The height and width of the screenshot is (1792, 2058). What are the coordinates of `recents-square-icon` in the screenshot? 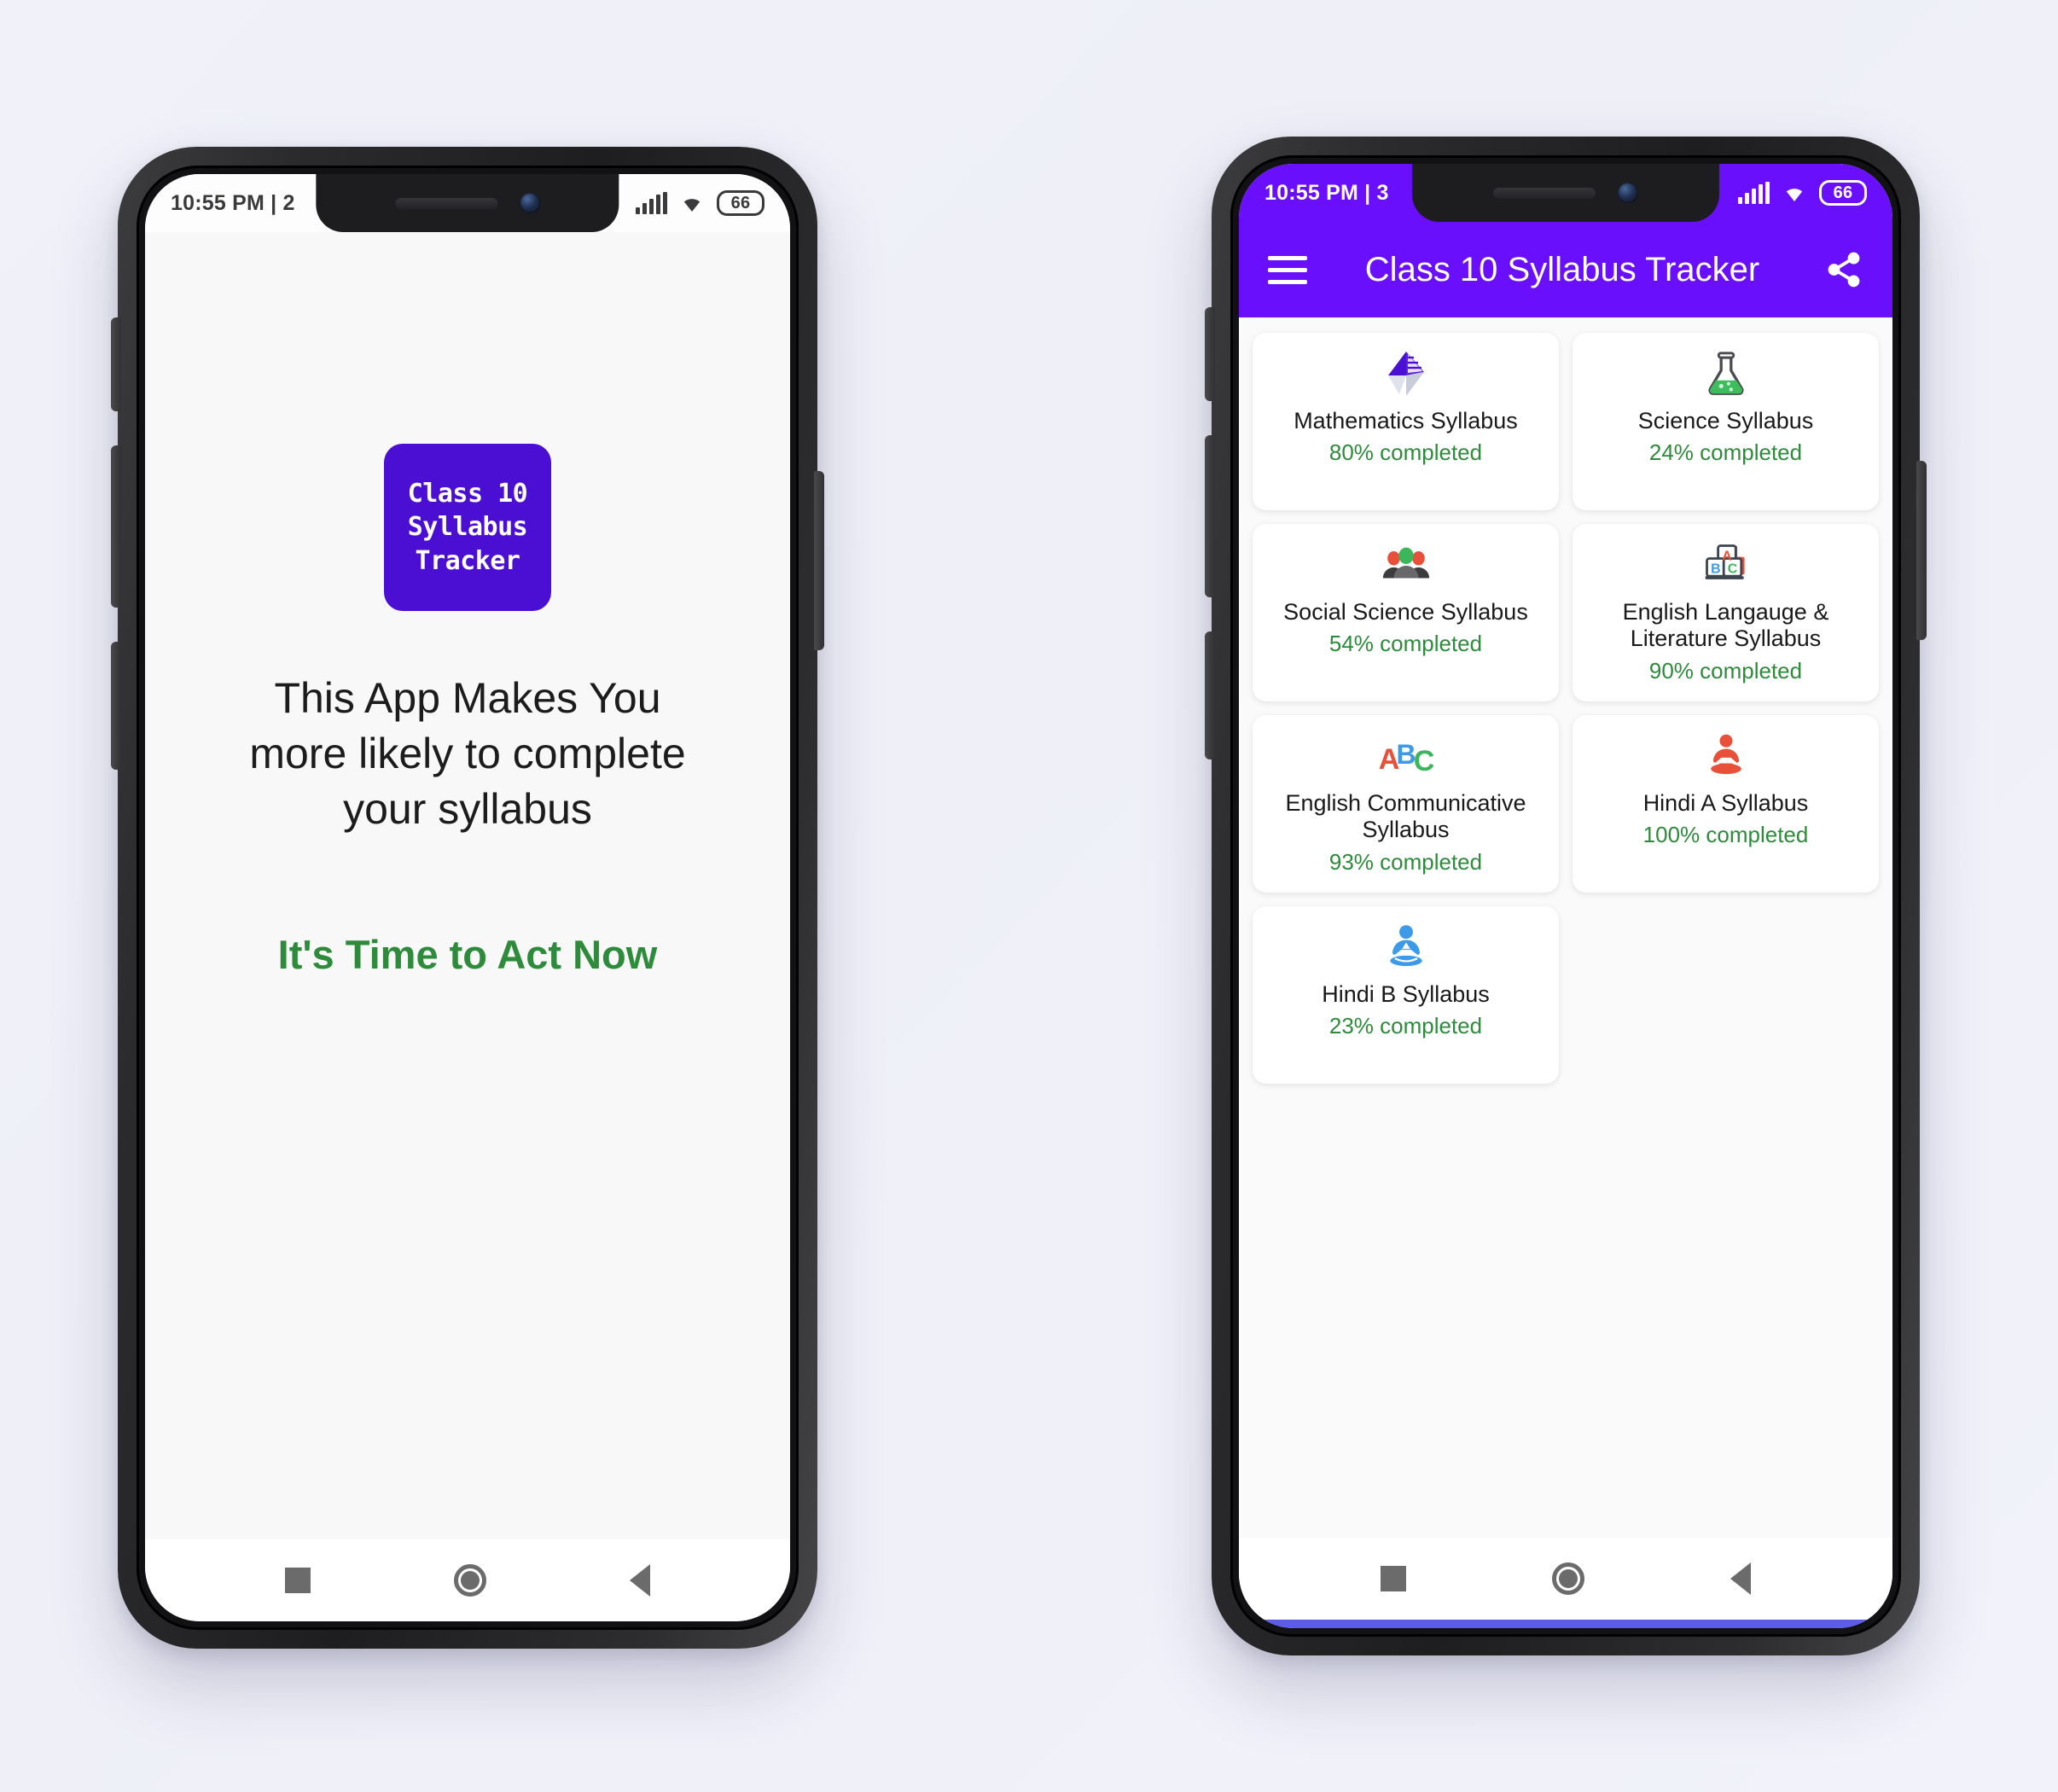 It's located at (298, 1580).